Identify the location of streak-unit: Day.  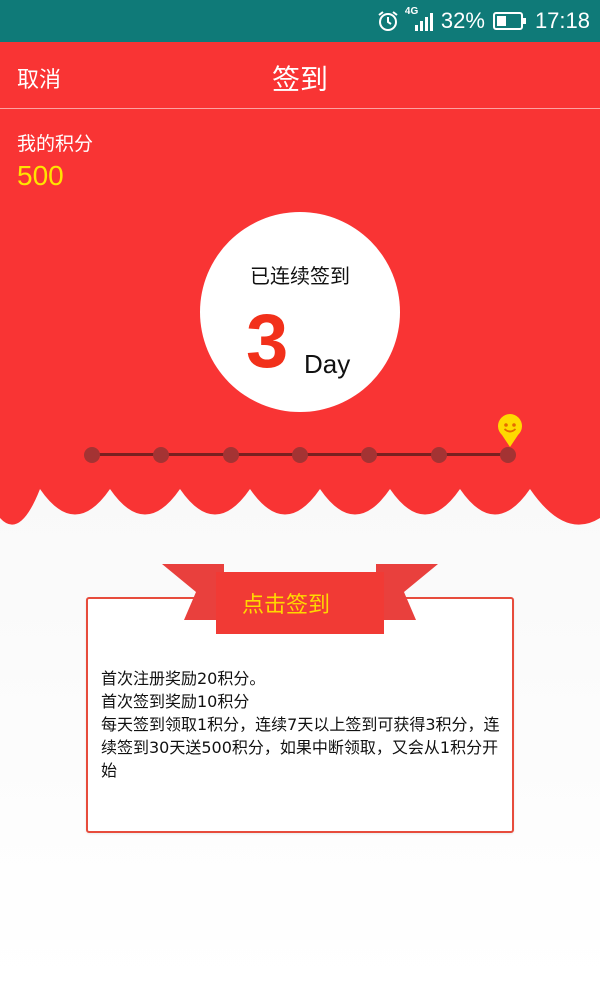
(327, 364).